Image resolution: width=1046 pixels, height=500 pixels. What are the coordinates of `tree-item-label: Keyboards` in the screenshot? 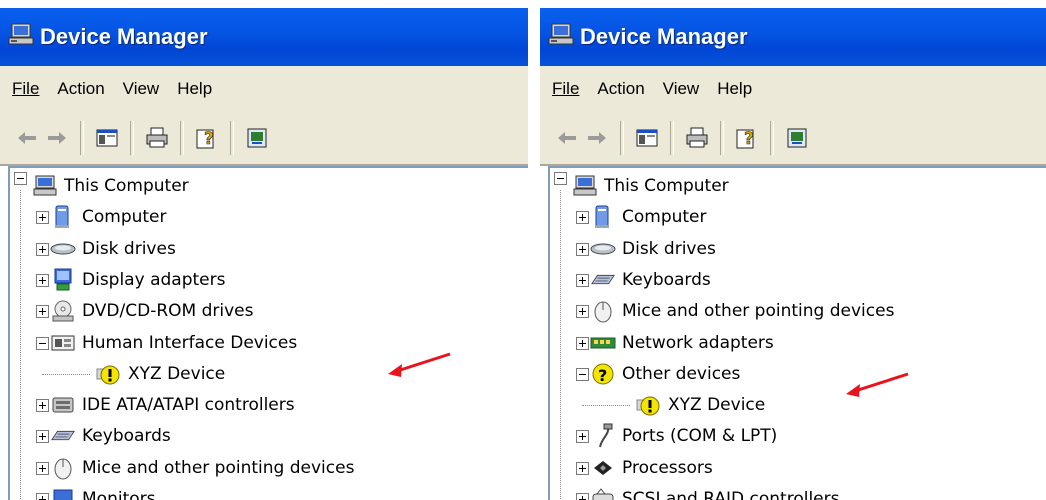 It's located at (126, 436).